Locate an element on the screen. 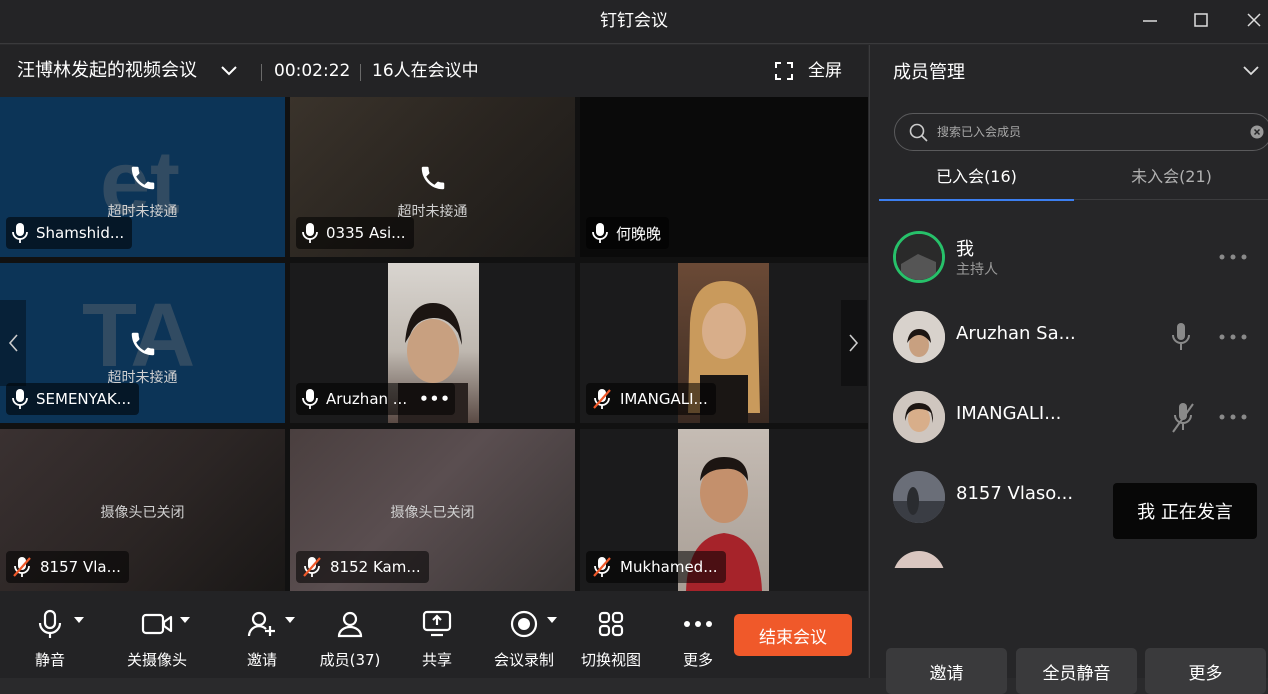 The image size is (1268, 694). tile-more-button: ••• is located at coordinates (435, 399).